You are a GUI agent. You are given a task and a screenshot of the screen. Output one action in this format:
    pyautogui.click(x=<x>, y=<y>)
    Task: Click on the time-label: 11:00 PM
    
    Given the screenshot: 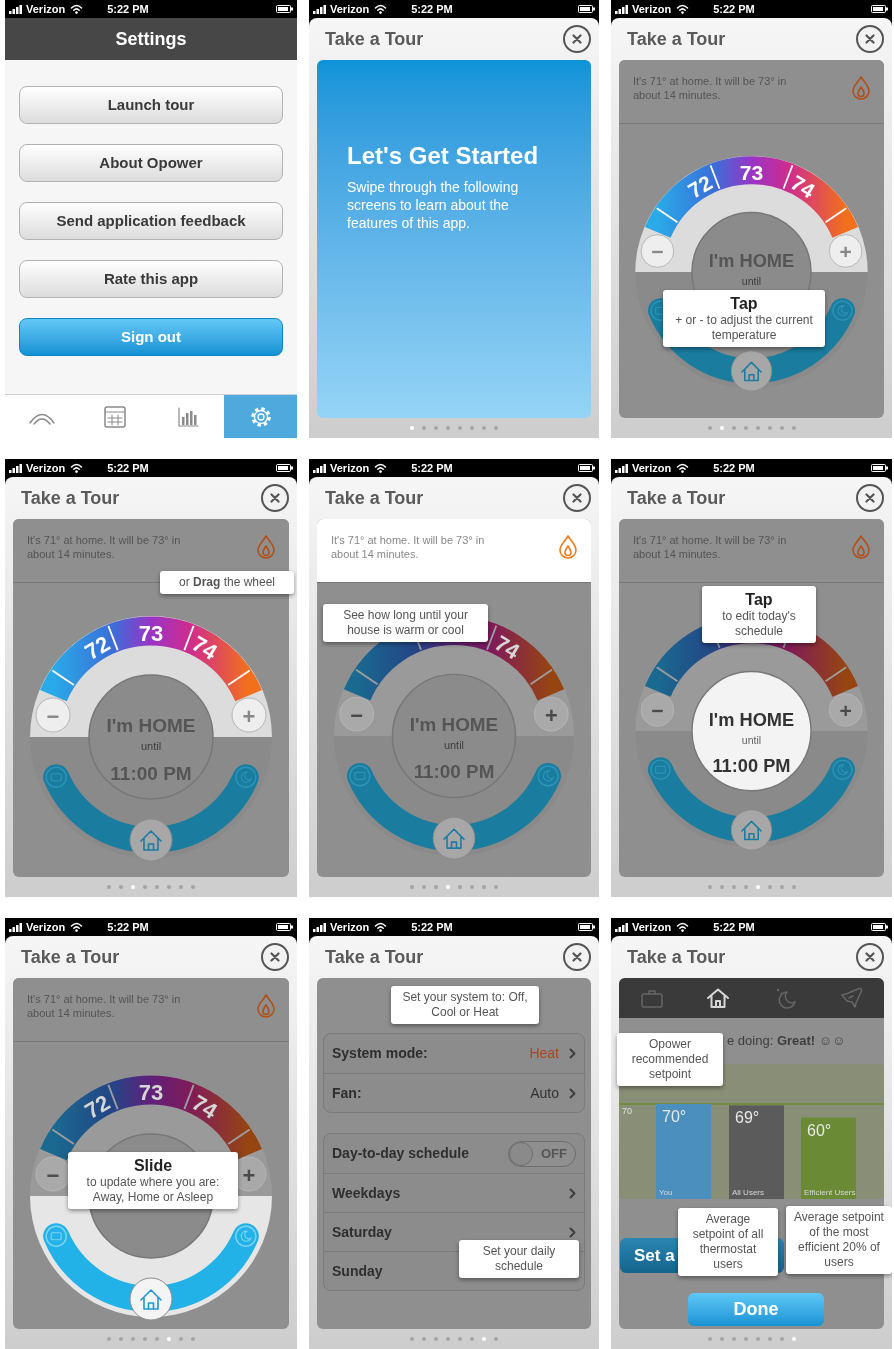 What is the action you would take?
    pyautogui.click(x=751, y=766)
    